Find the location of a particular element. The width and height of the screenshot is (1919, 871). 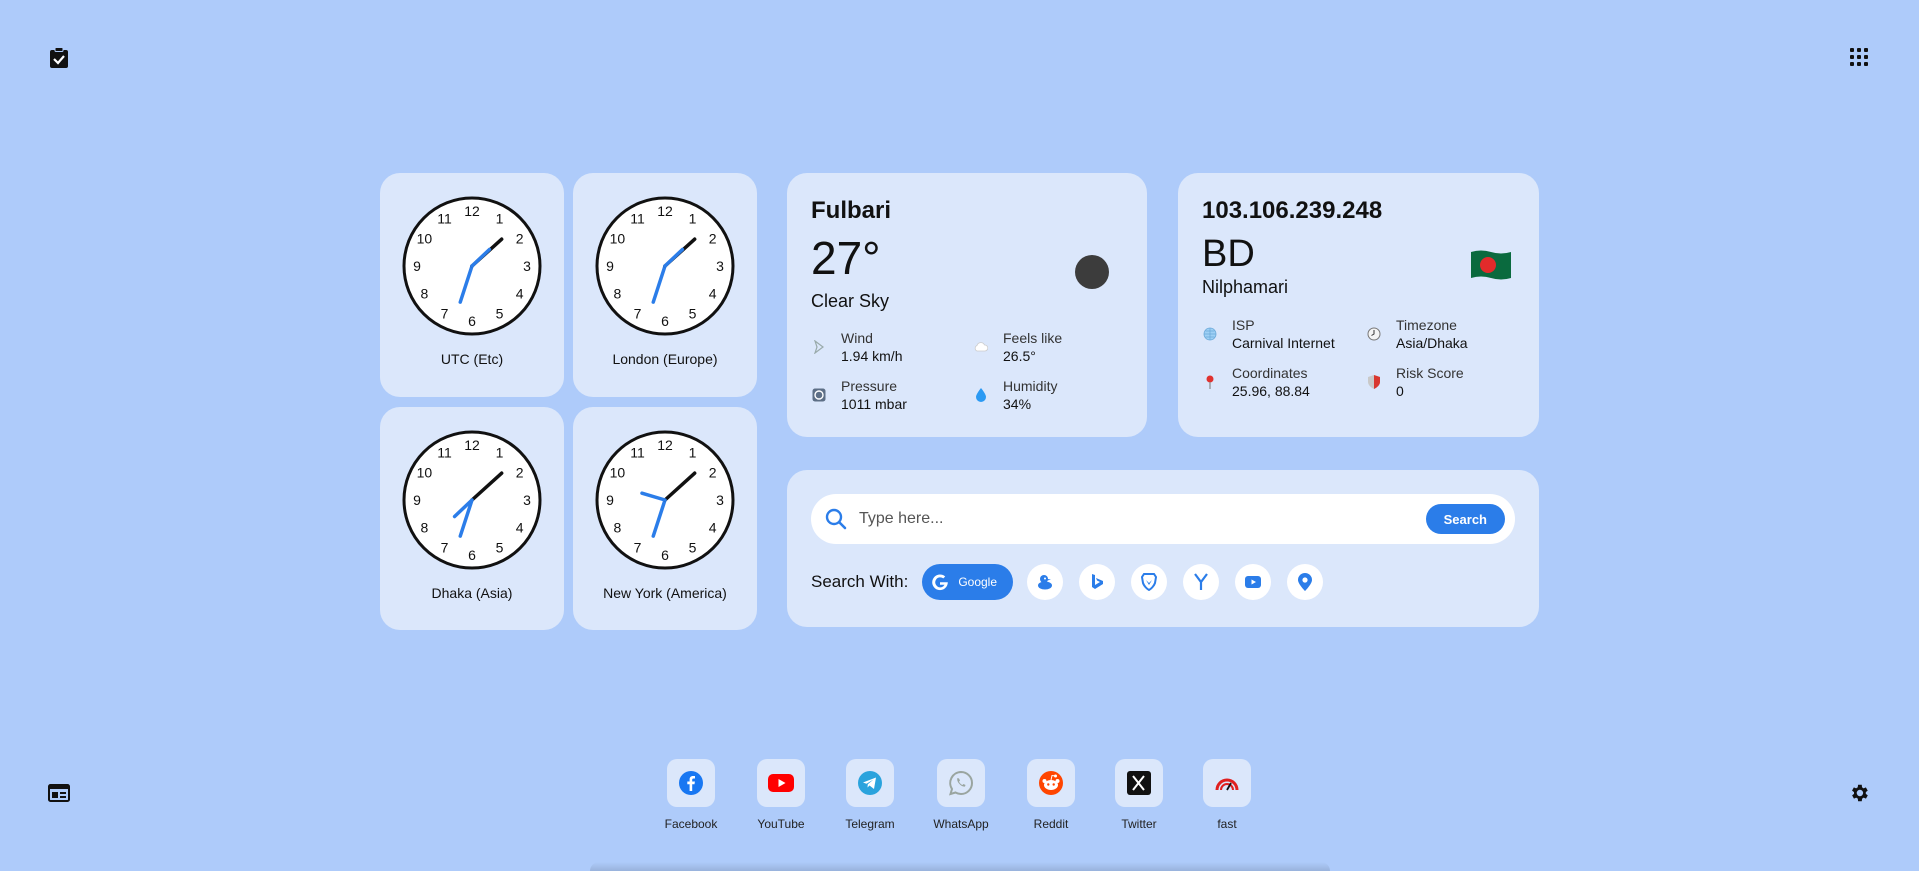

pressure-icon is located at coordinates (819, 395).